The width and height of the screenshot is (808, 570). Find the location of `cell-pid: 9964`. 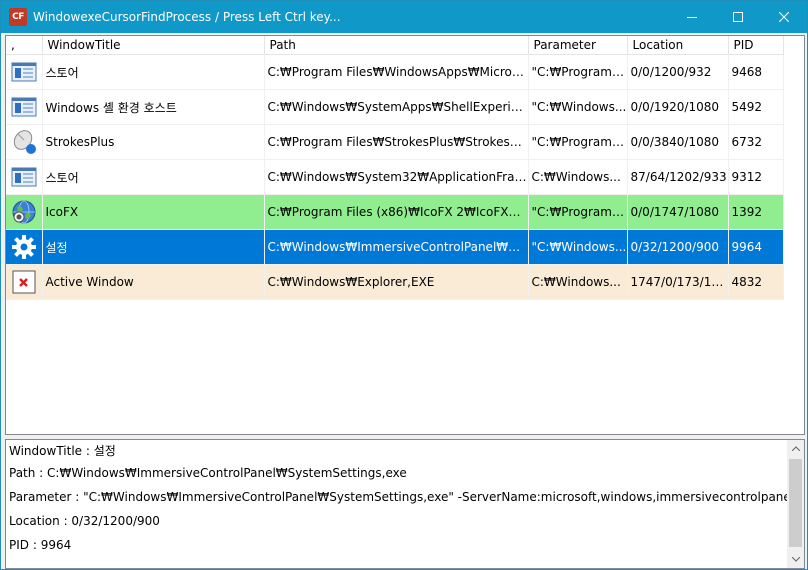

cell-pid: 9964 is located at coordinates (756, 247).